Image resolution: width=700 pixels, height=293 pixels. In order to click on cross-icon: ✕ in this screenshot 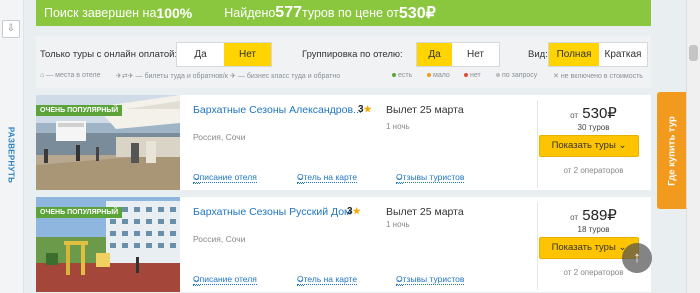, I will do `click(557, 76)`.